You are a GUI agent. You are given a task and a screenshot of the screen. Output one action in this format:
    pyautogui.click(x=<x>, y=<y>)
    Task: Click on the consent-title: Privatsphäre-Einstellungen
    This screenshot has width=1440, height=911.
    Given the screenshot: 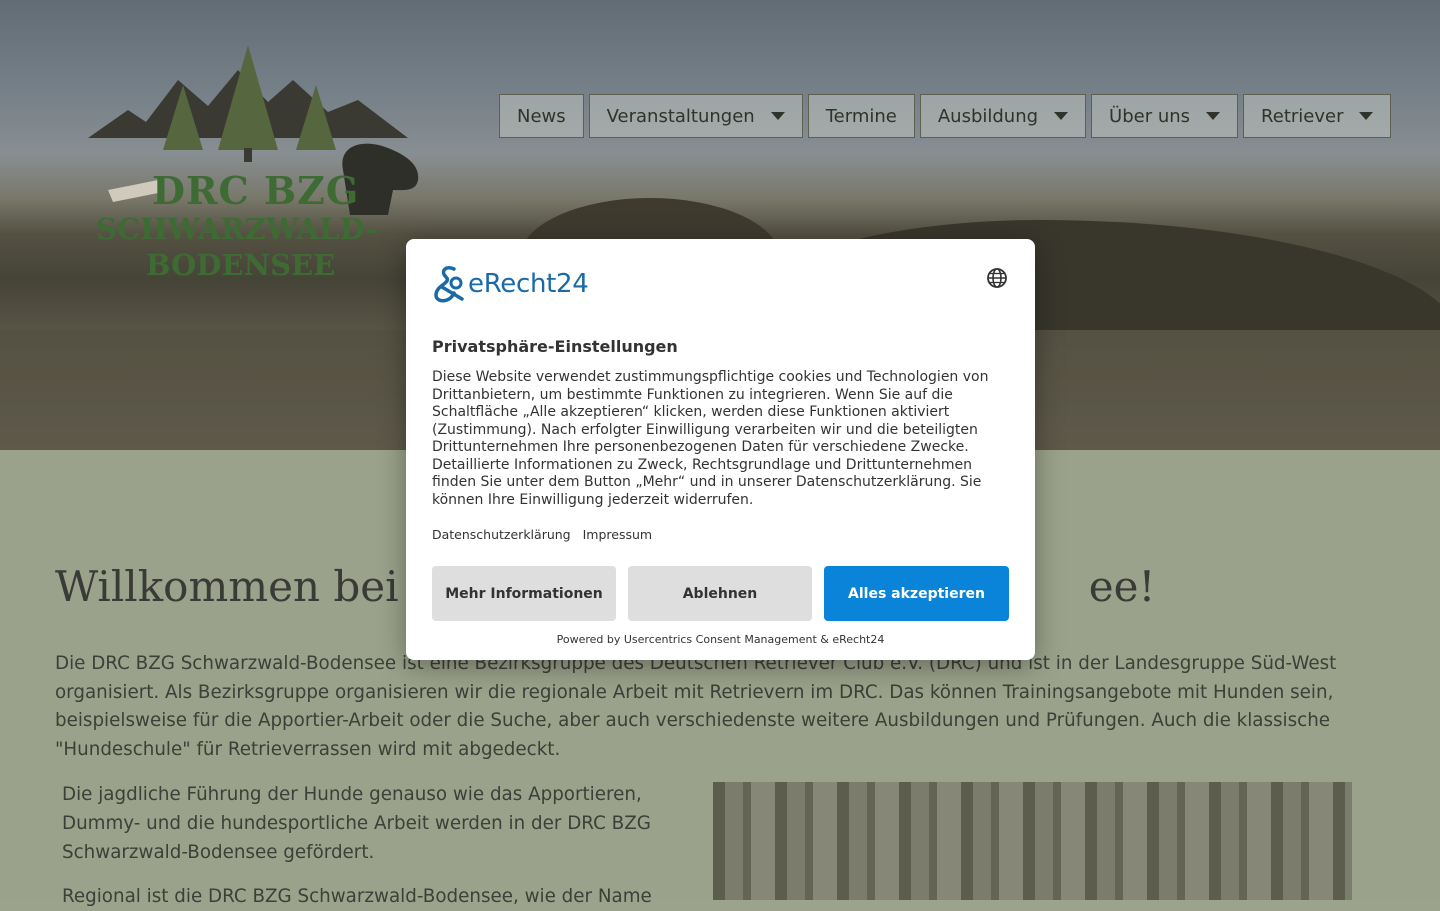 What is the action you would take?
    pyautogui.click(x=555, y=346)
    